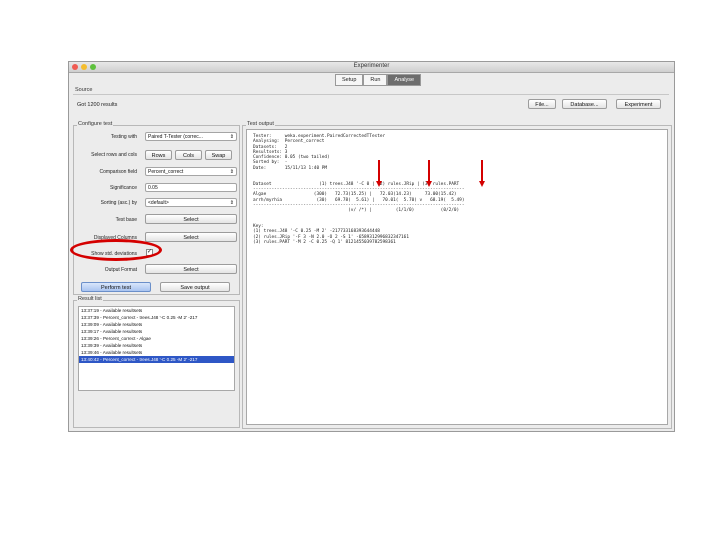 The width and height of the screenshot is (720, 540). What do you see at coordinates (260, 124) in the screenshot?
I see `test-output-title: Test output` at bounding box center [260, 124].